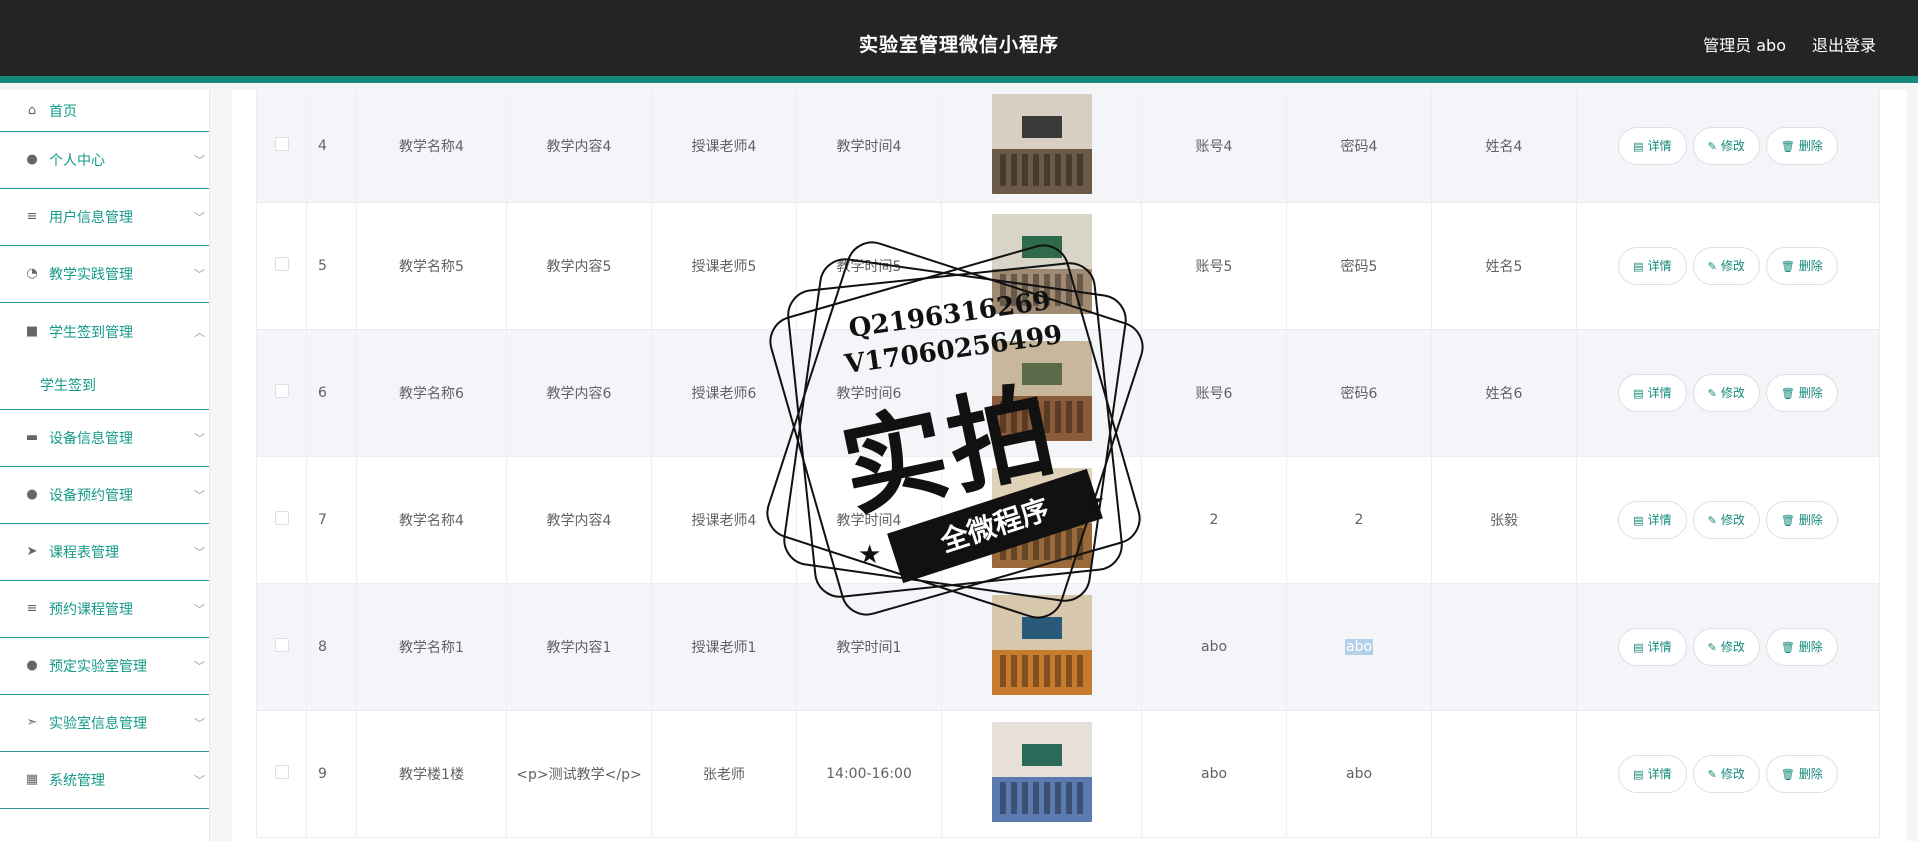 This screenshot has height=841, width=1918. I want to click on password-value: 密码4, so click(1359, 146).